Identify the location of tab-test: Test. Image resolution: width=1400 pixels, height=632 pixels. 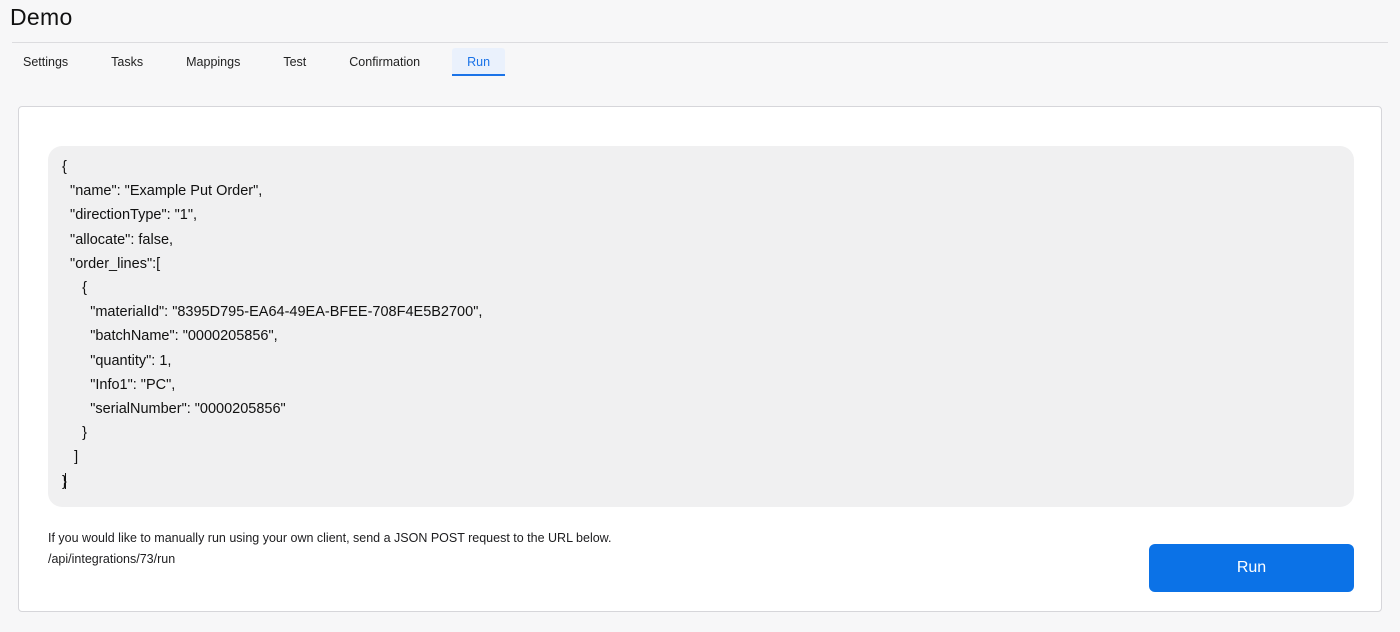
(294, 62).